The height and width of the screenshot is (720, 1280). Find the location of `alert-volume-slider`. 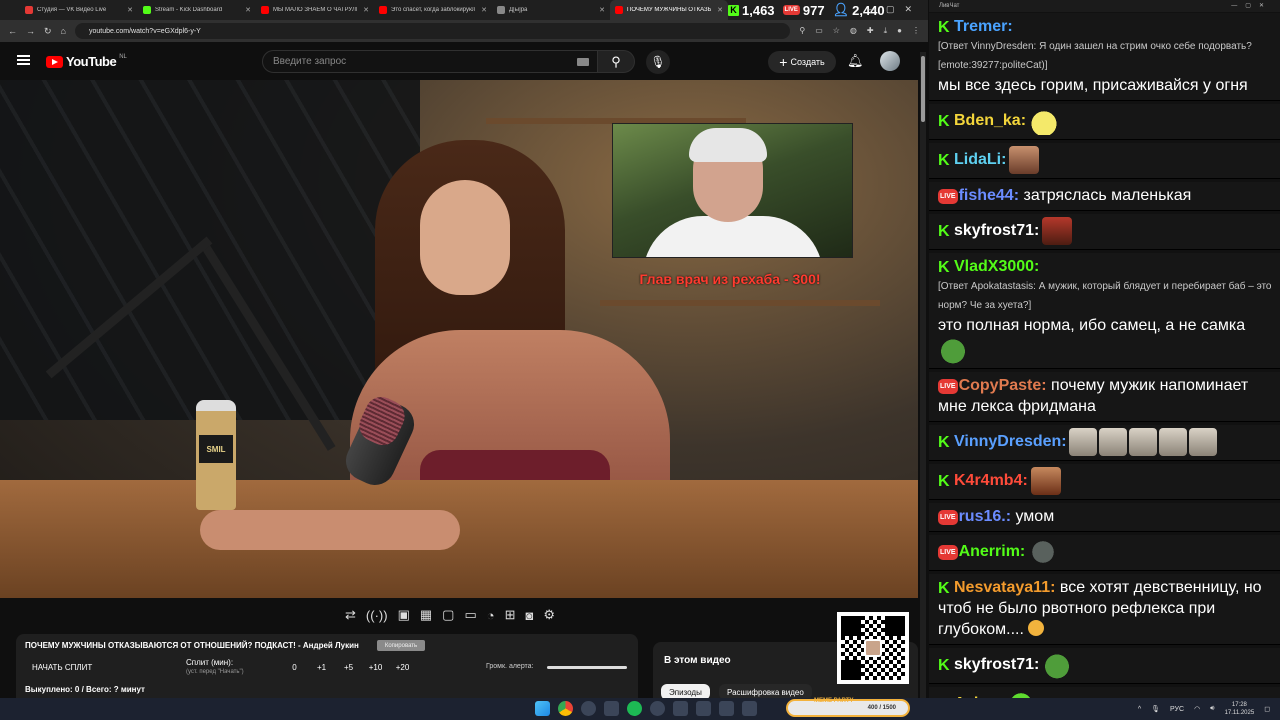

alert-volume-slider is located at coordinates (587, 667).